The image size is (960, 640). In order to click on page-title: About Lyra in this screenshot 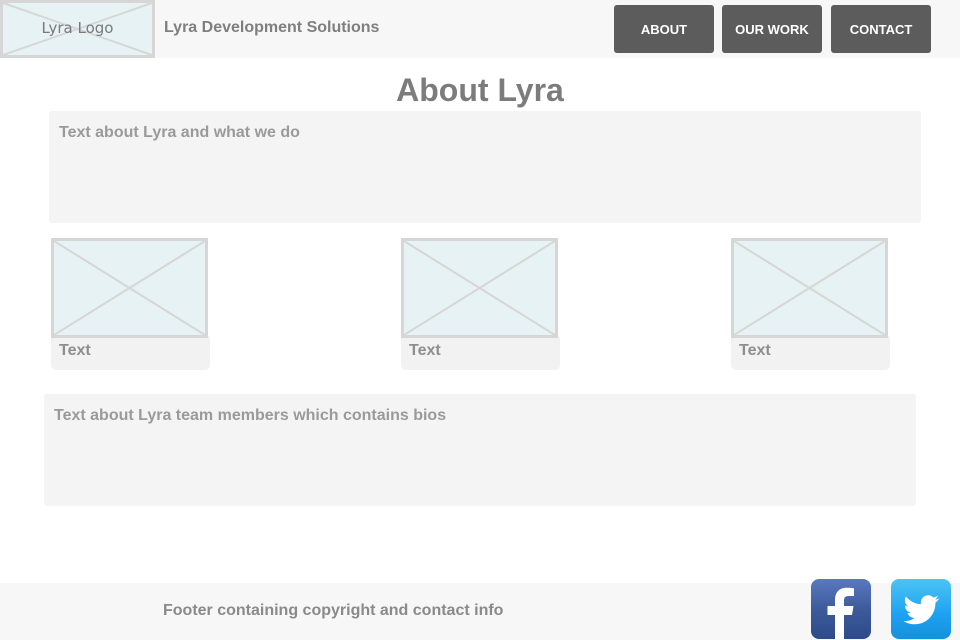, I will do `click(480, 90)`.